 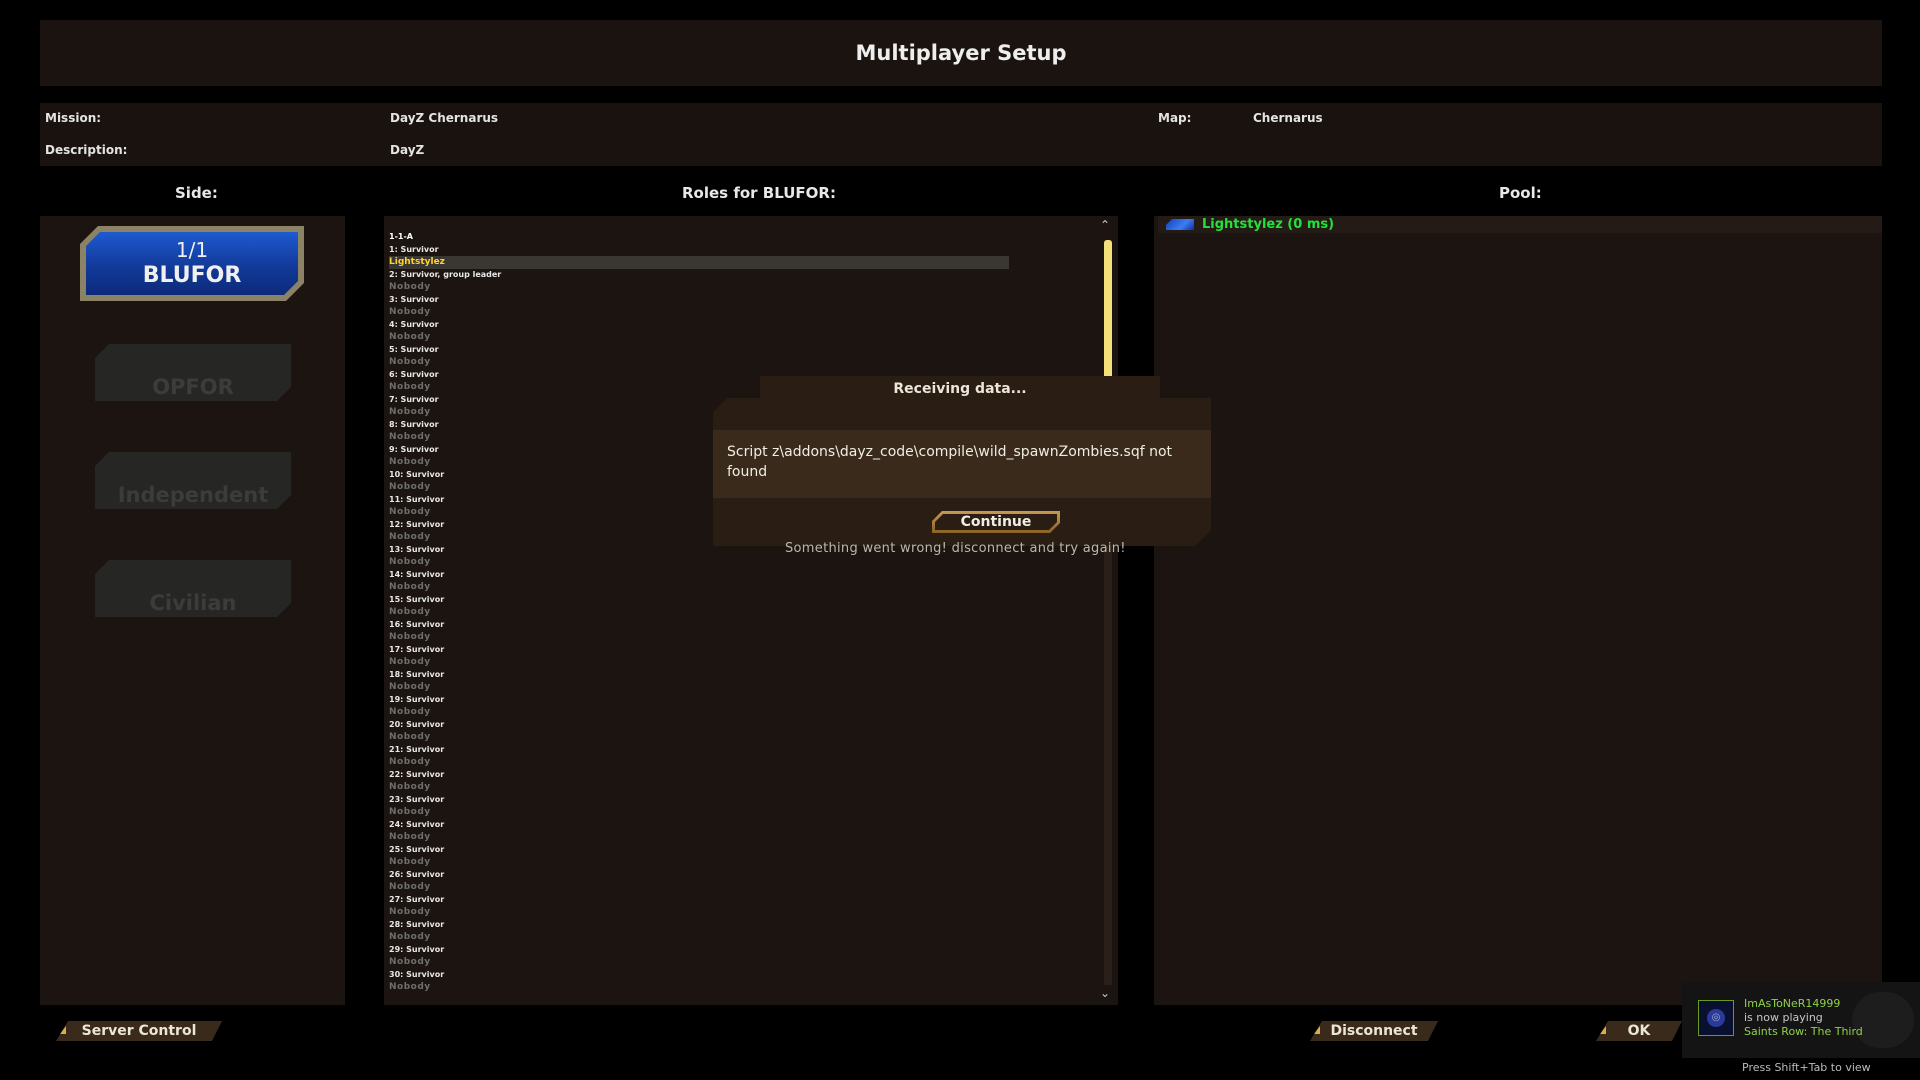 I want to click on roles-header: Roles for BLUFOR:, so click(x=759, y=193).